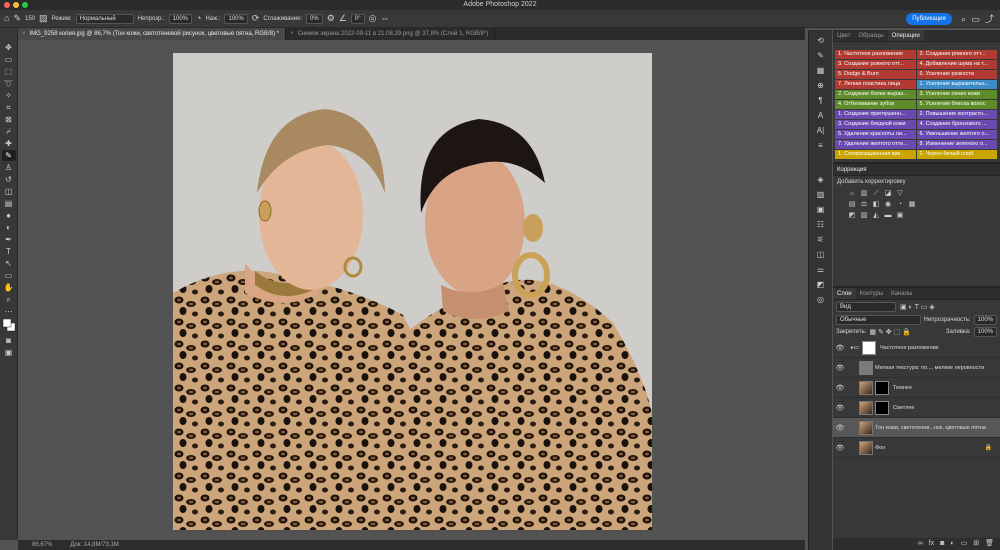  Describe the element at coordinates (9, 59) in the screenshot. I see `artboard-tool-icon: ▭` at that location.